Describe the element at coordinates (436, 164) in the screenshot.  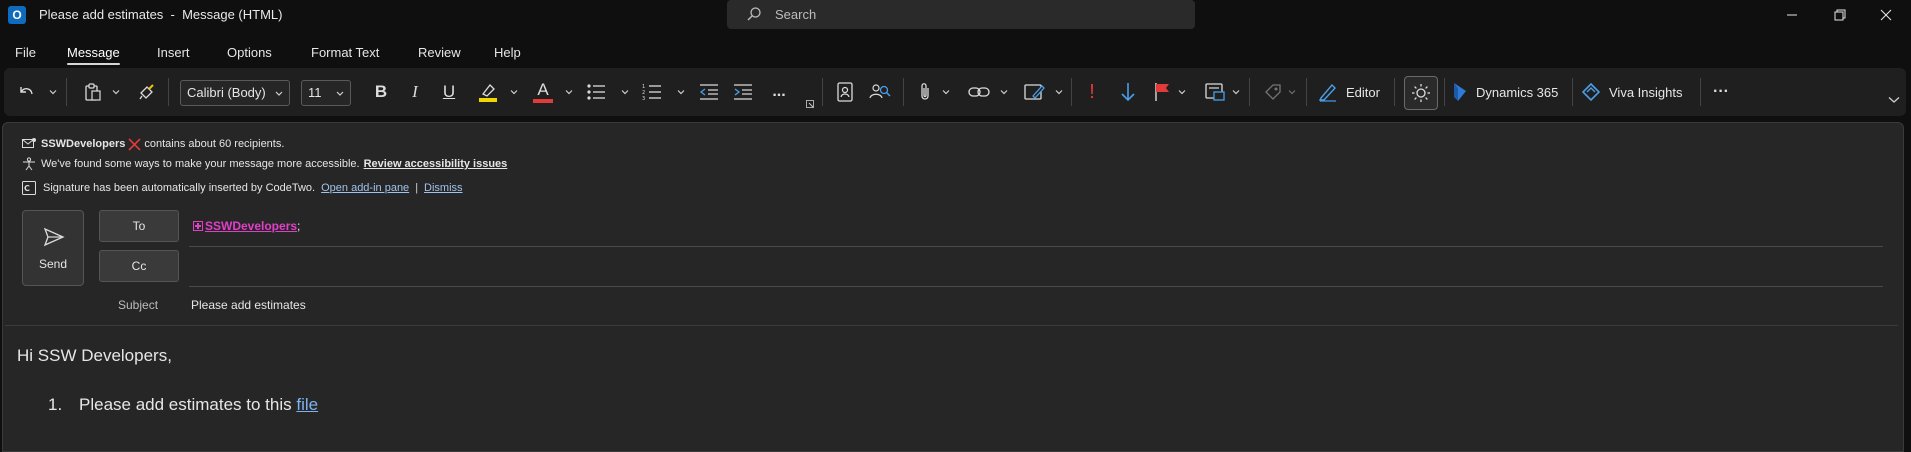
I see `review-accessibility-link: Review accessibility issues` at that location.